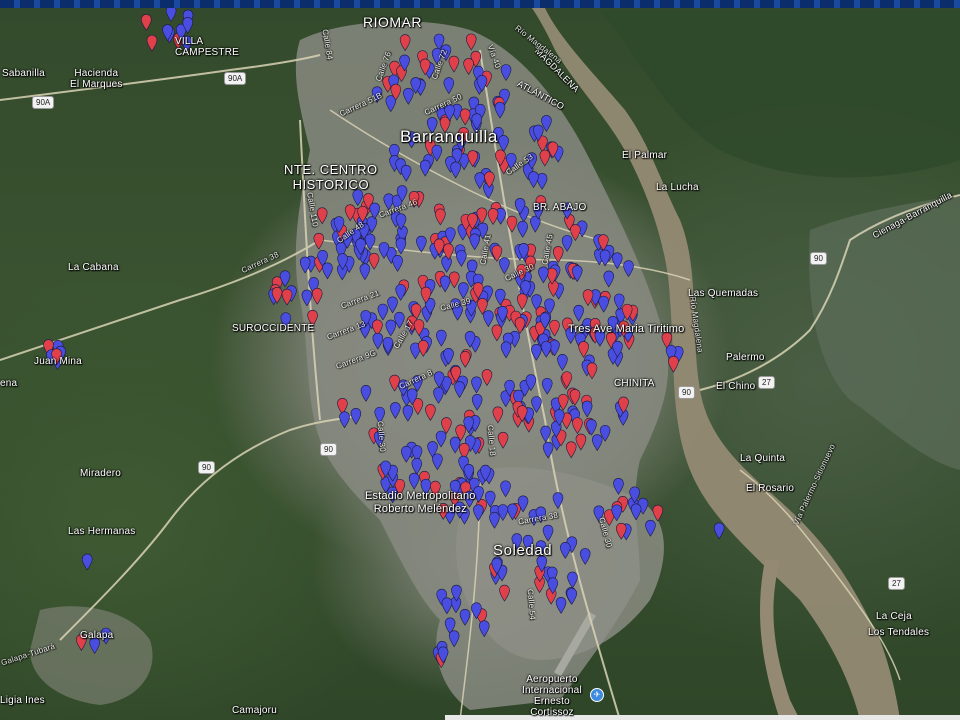  I want to click on label-hacienda: Hacienda El Marques, so click(96, 79).